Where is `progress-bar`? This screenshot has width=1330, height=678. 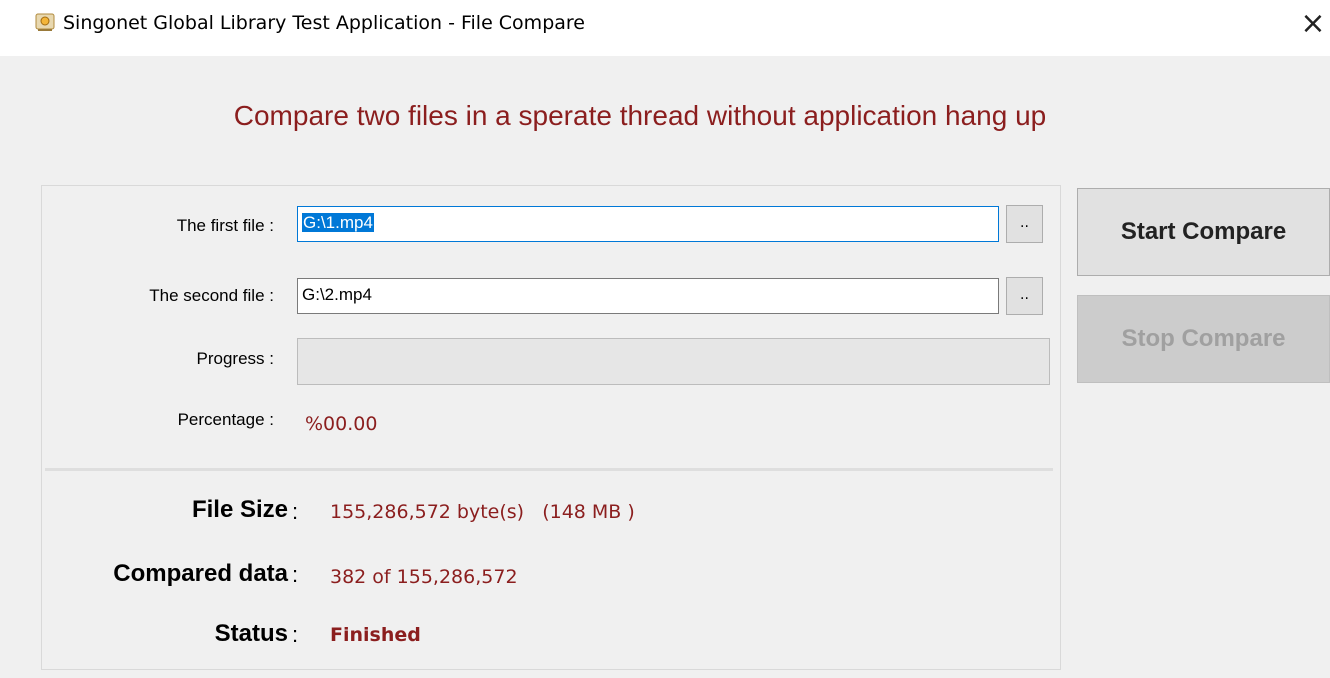 progress-bar is located at coordinates (673, 361).